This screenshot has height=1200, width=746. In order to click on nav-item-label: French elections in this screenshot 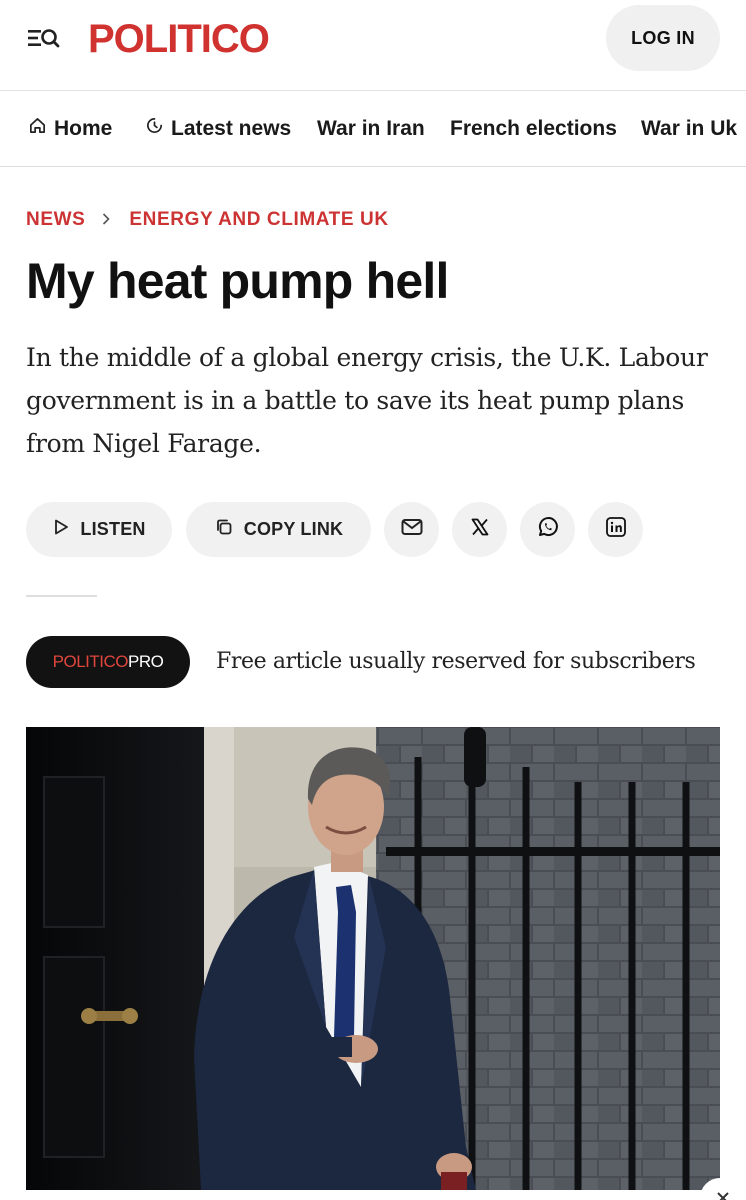, I will do `click(533, 128)`.